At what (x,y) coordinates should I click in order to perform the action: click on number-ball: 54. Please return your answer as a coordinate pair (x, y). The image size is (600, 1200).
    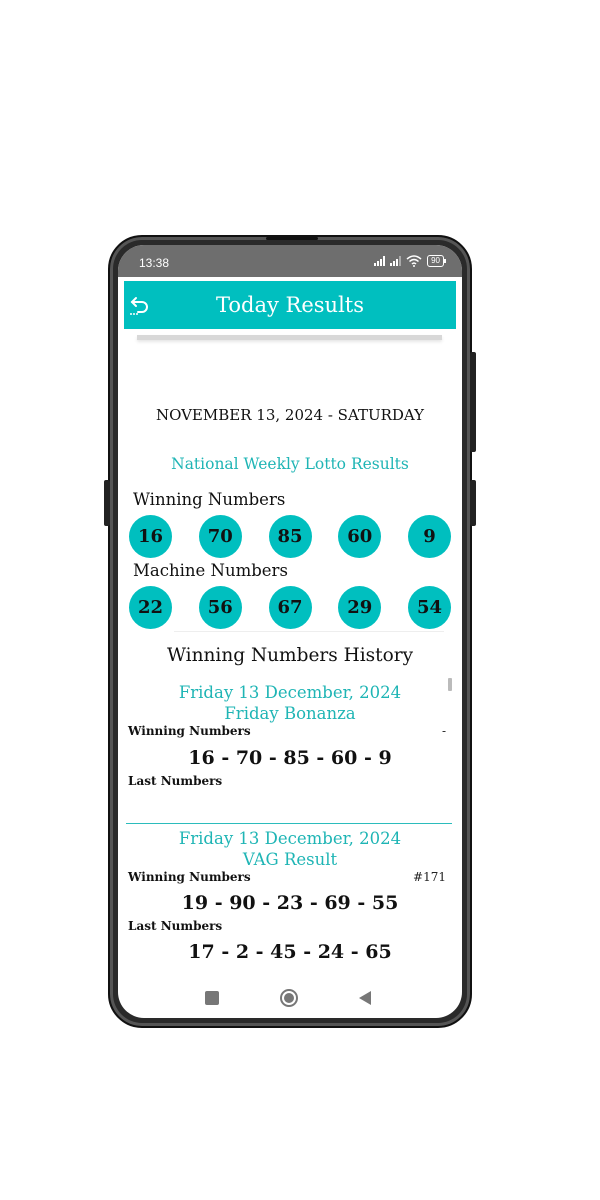
    Looking at the image, I should click on (429, 607).